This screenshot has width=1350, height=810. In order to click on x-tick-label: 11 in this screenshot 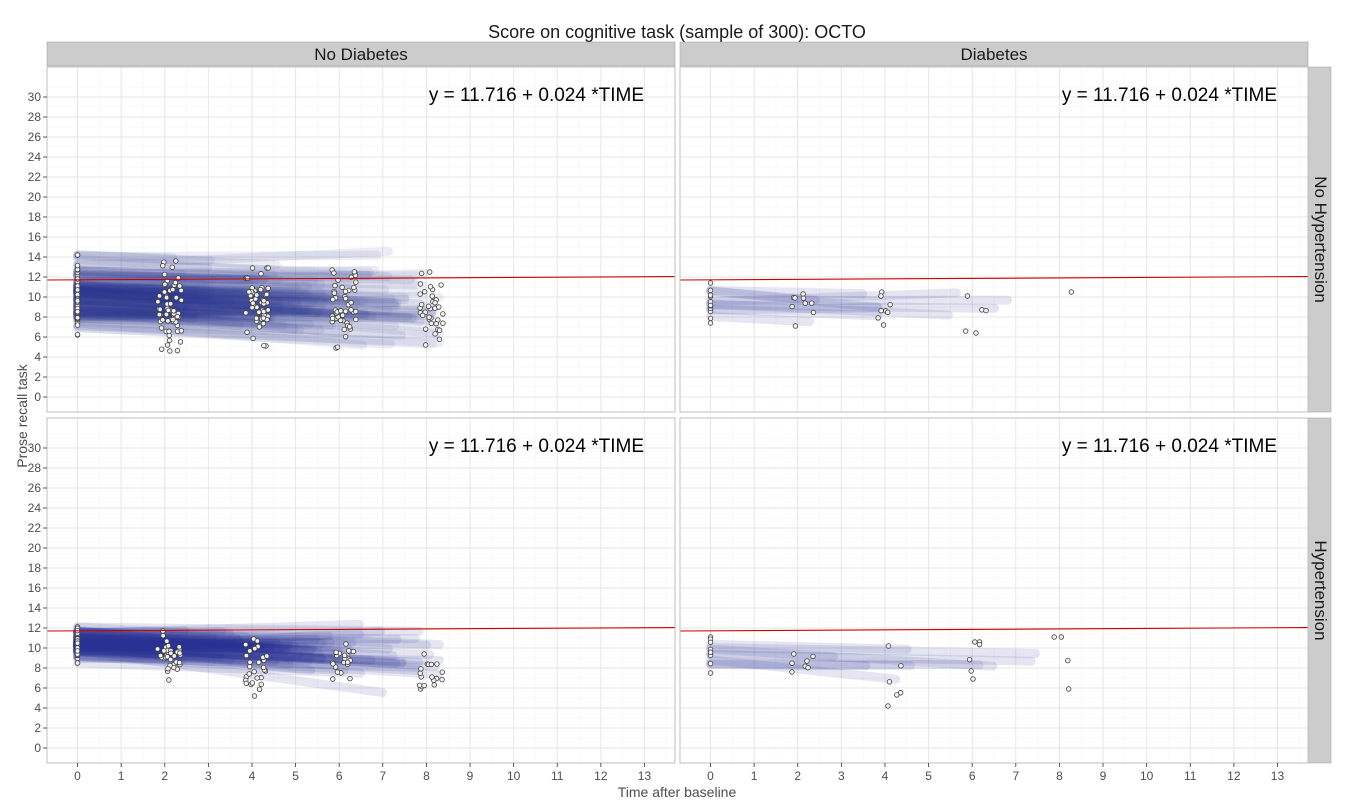, I will do `click(557, 776)`.